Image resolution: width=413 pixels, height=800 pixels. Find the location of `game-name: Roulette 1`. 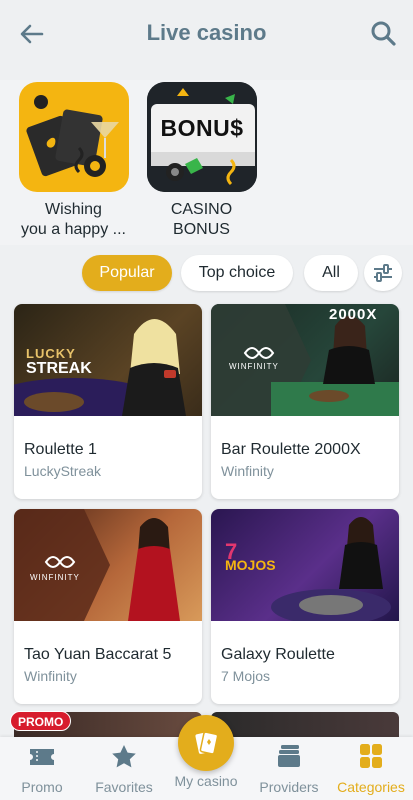

game-name: Roulette 1 is located at coordinates (60, 449).